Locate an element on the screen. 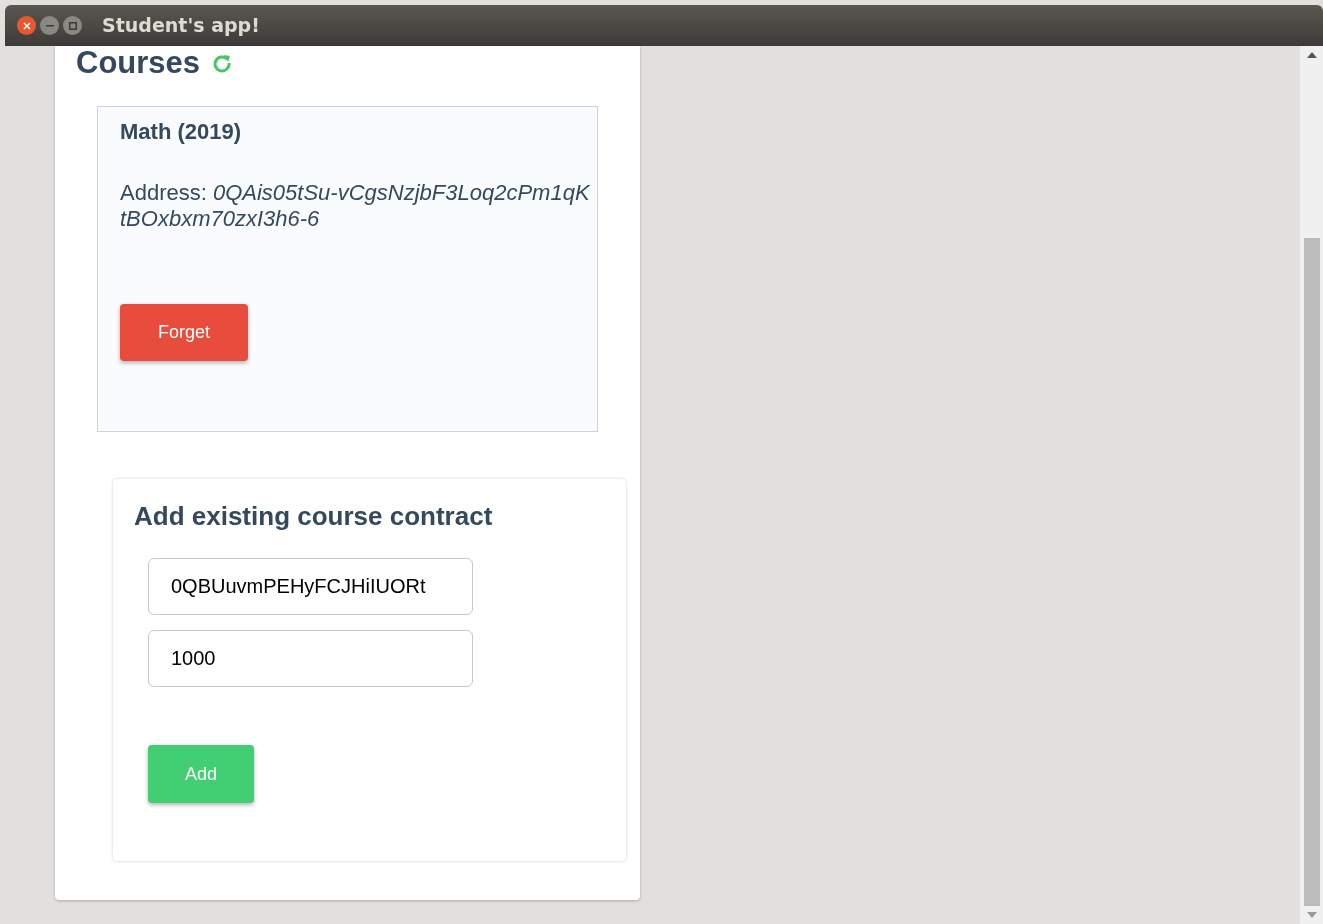 This screenshot has width=1323, height=924. scroll-up-icon is located at coordinates (1311, 55).